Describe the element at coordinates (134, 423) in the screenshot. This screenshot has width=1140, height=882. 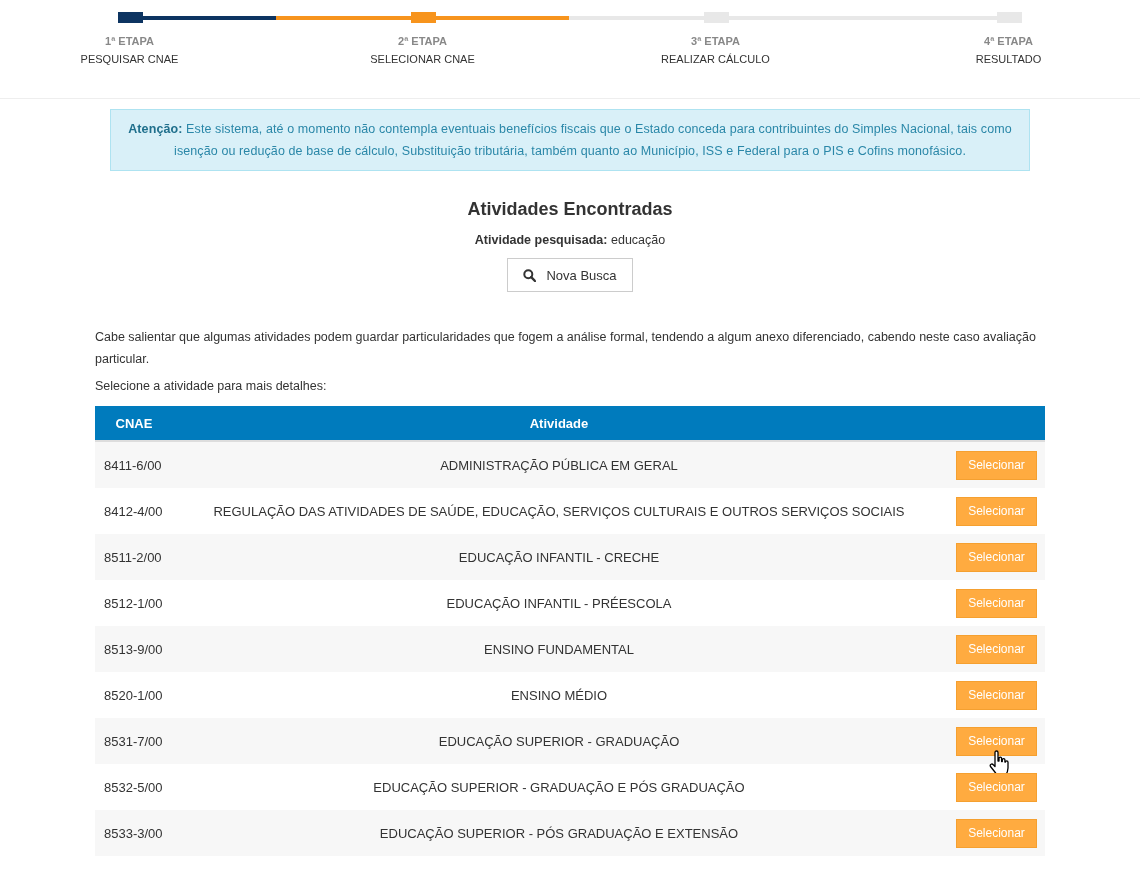
I see `column-header: CNAE` at that location.